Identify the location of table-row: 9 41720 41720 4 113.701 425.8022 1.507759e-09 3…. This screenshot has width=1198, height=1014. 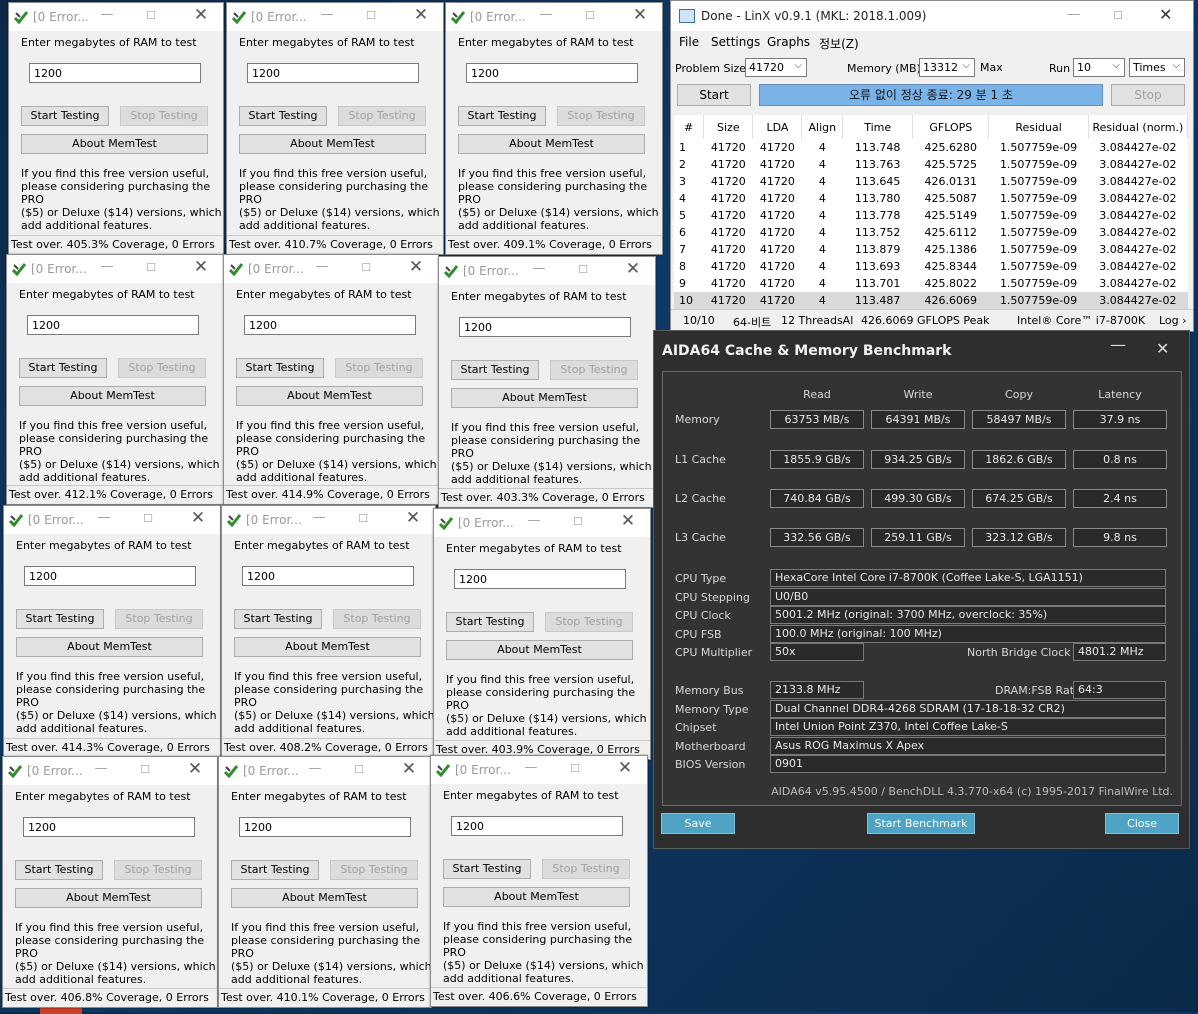
(931, 283).